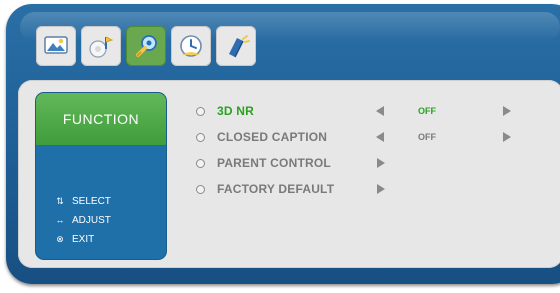 This screenshot has height=293, width=560. I want to click on help-legend: ⇅ SELECT ↔ ADJUST ⊗ EXIT, so click(82, 220).